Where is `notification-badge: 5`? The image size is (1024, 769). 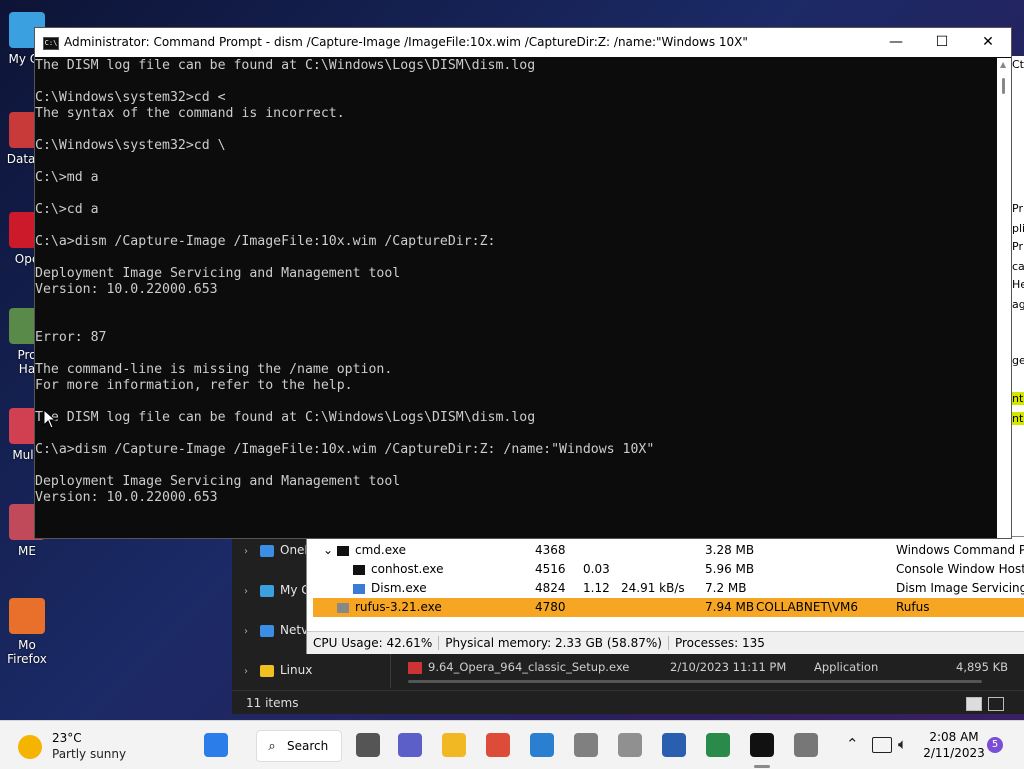
notification-badge: 5 is located at coordinates (995, 745).